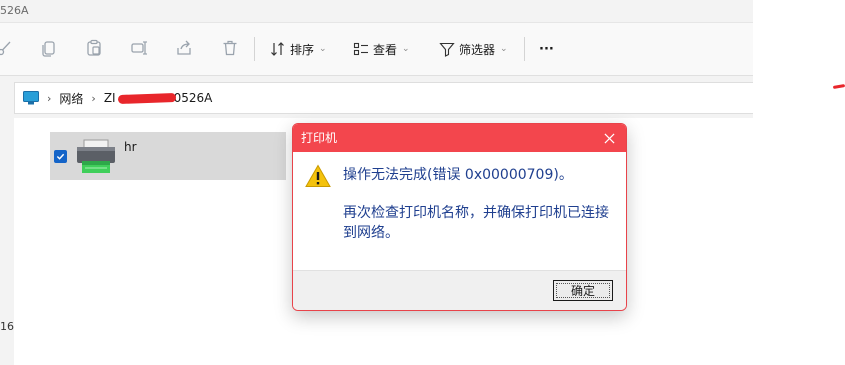 The width and height of the screenshot is (845, 365). I want to click on view-label: 查看, so click(385, 49).